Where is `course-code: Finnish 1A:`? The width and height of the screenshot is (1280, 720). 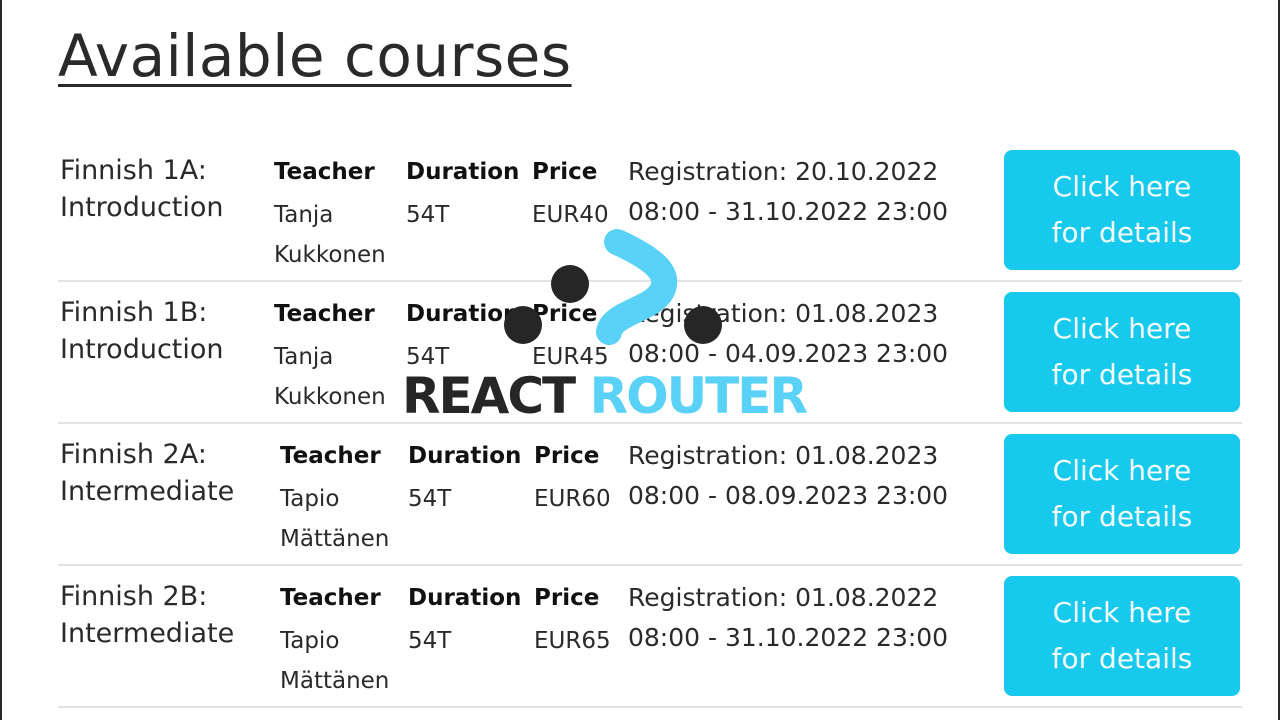 course-code: Finnish 1A: is located at coordinates (133, 170).